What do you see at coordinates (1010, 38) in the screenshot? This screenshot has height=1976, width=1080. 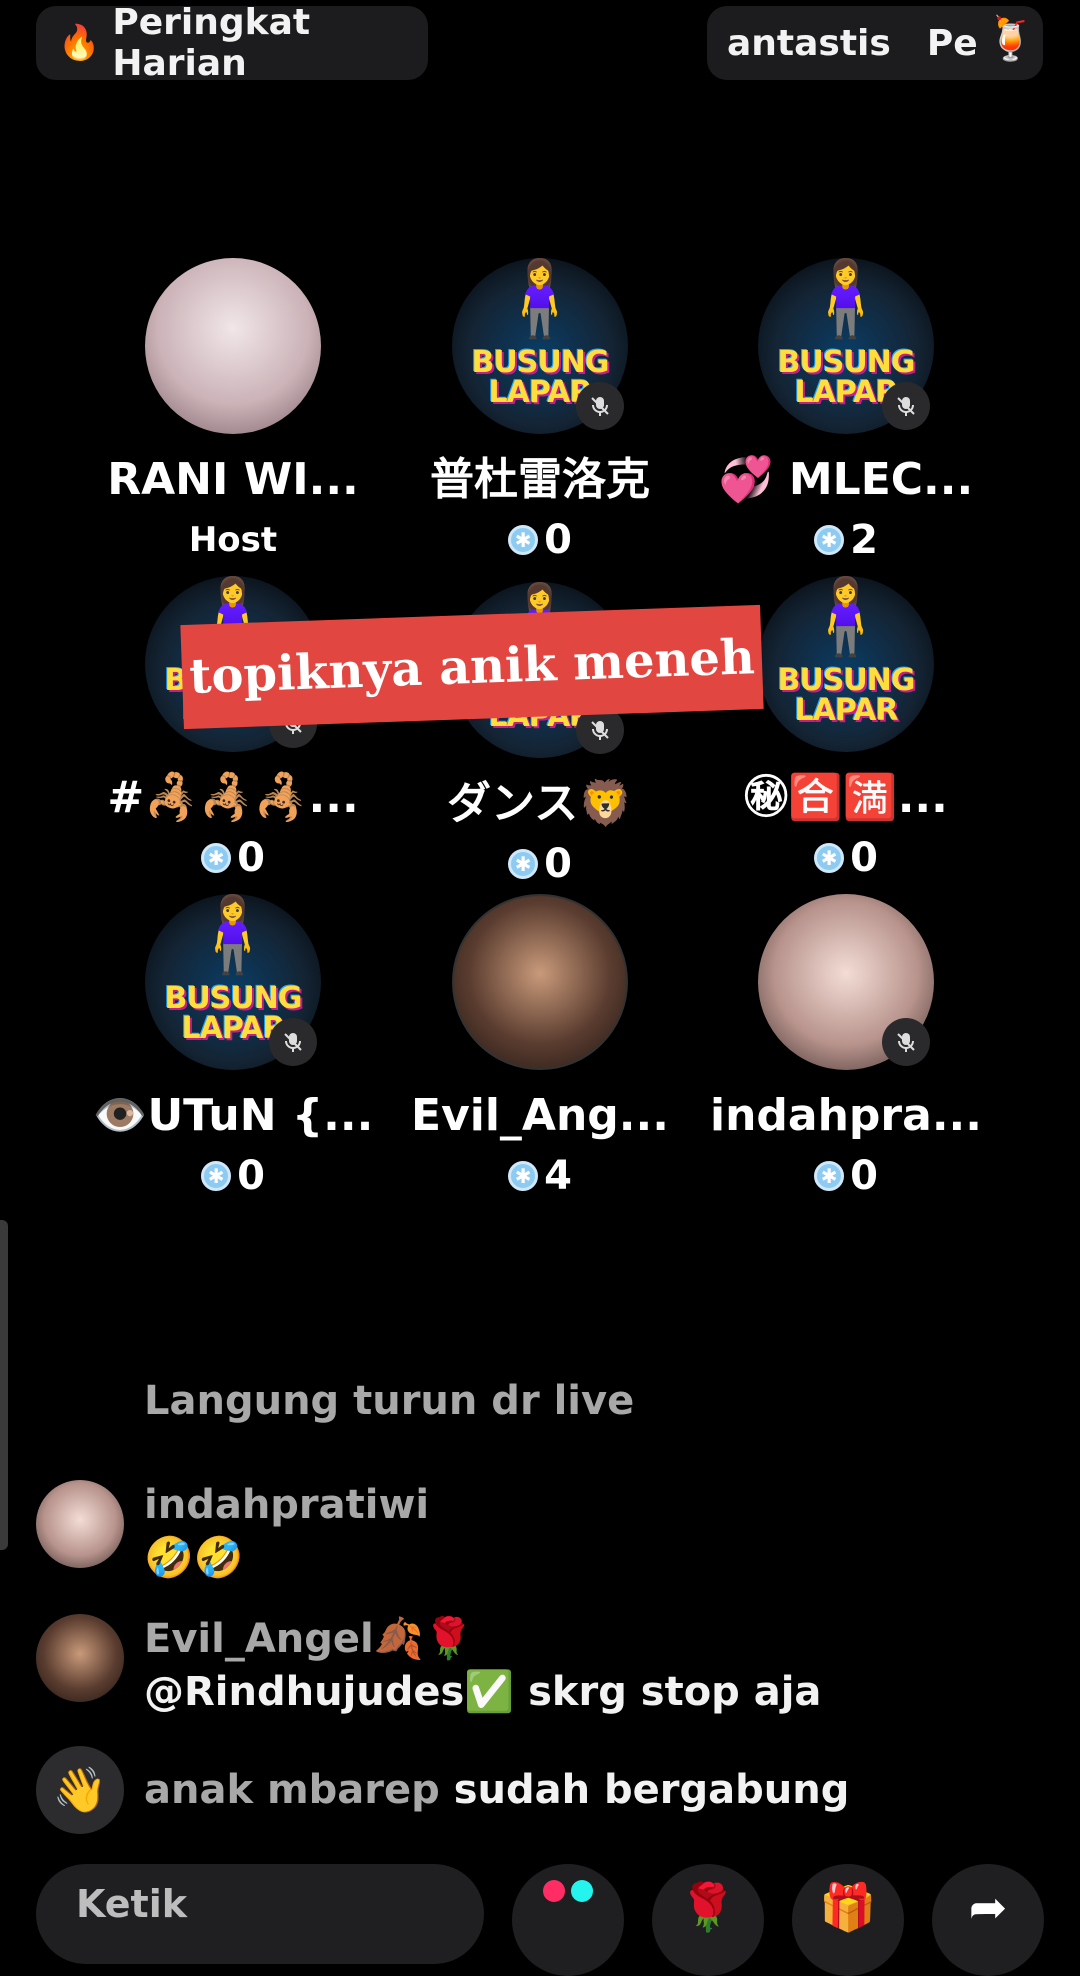 I see `drink-icon: 🍹` at bounding box center [1010, 38].